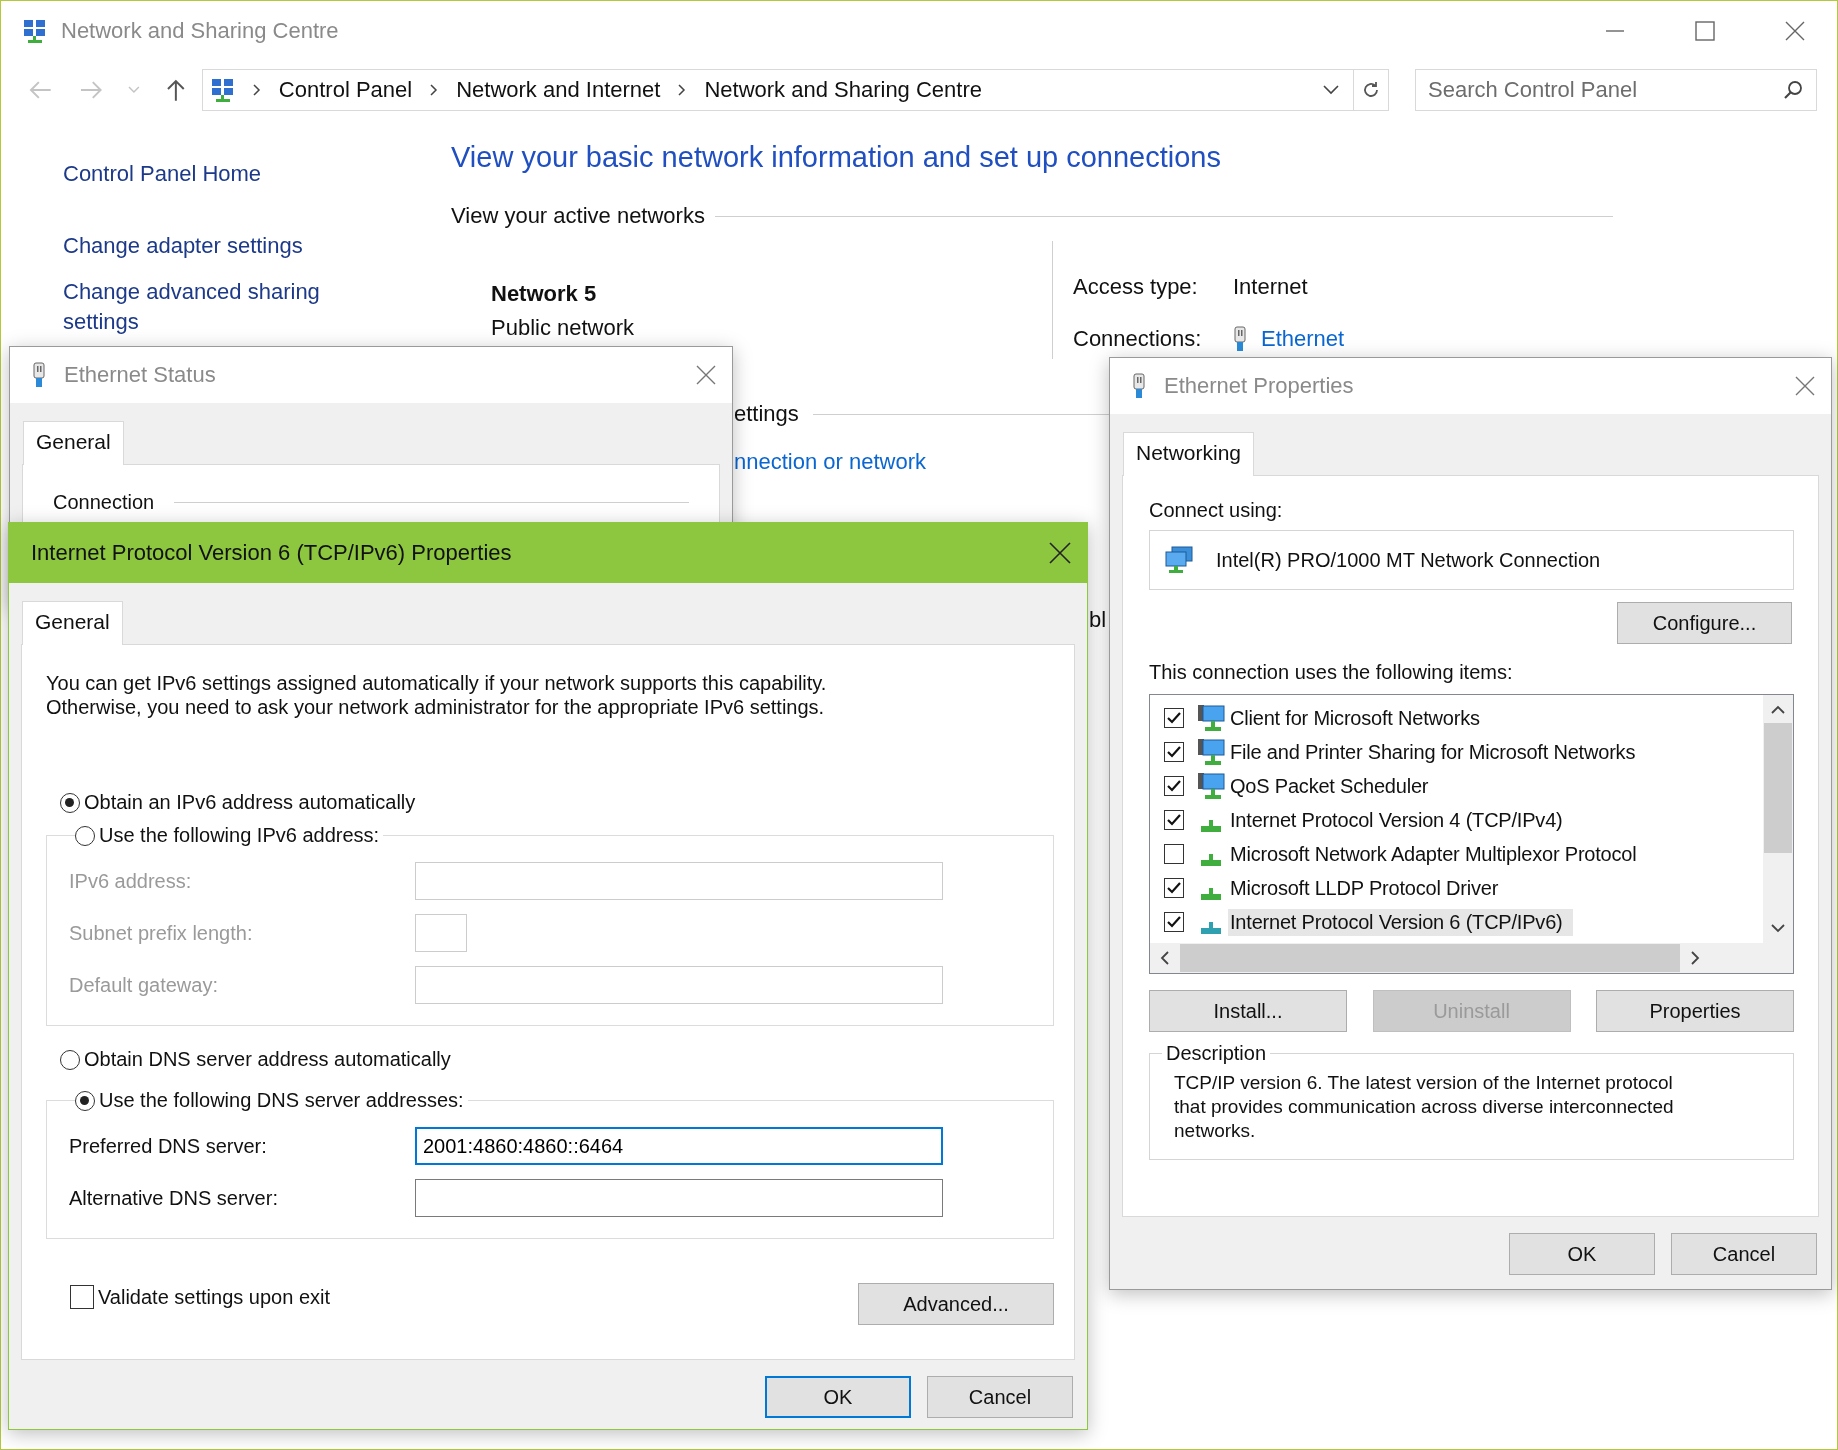 The image size is (1838, 1450). Describe the element at coordinates (176, 90) in the screenshot. I see `up-arrow-icon` at that location.